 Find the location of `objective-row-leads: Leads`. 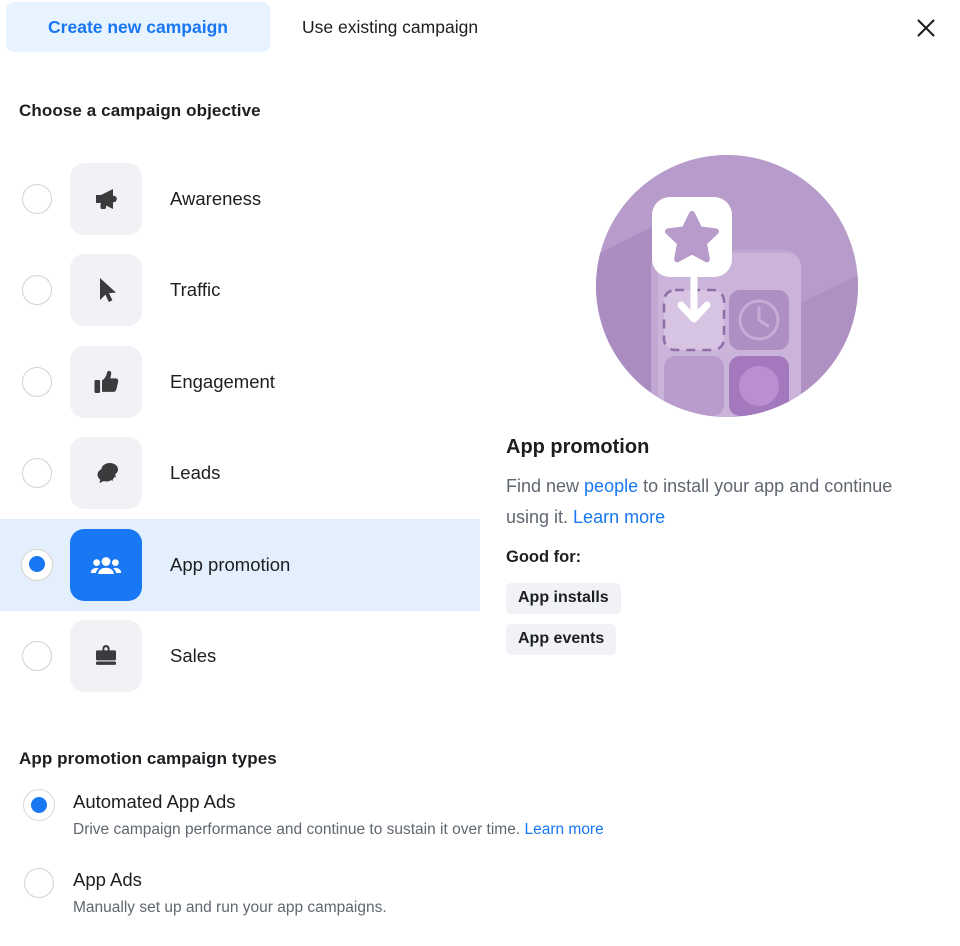

objective-row-leads: Leads is located at coordinates (240, 474).